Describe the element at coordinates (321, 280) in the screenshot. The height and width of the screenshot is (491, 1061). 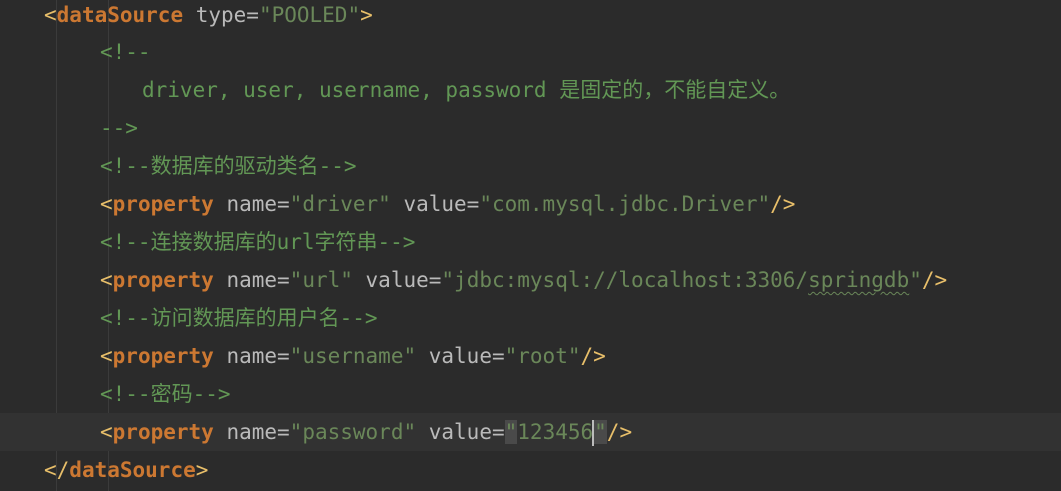
I see `attribute-value: "url"` at that location.